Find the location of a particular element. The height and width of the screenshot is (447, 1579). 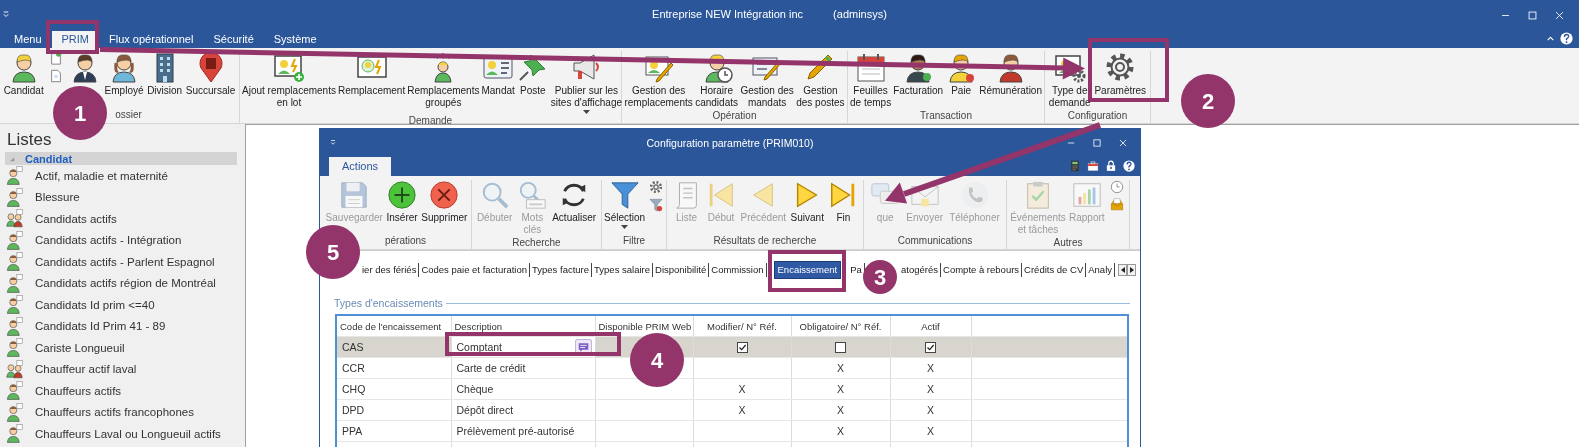

ribbon-button: Actualiser is located at coordinates (574, 202).